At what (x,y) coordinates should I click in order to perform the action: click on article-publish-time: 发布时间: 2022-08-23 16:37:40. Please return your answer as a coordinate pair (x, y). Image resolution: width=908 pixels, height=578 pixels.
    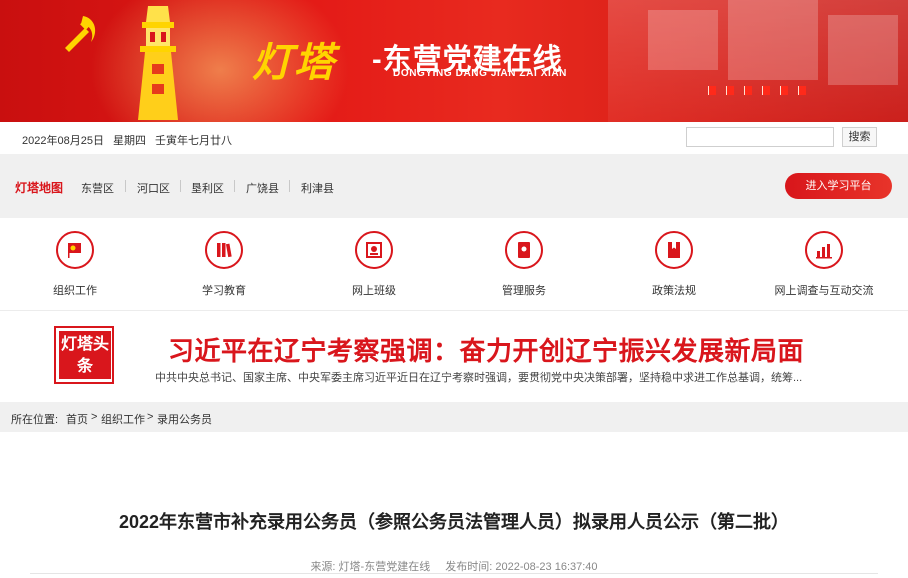
    Looking at the image, I should click on (521, 567).